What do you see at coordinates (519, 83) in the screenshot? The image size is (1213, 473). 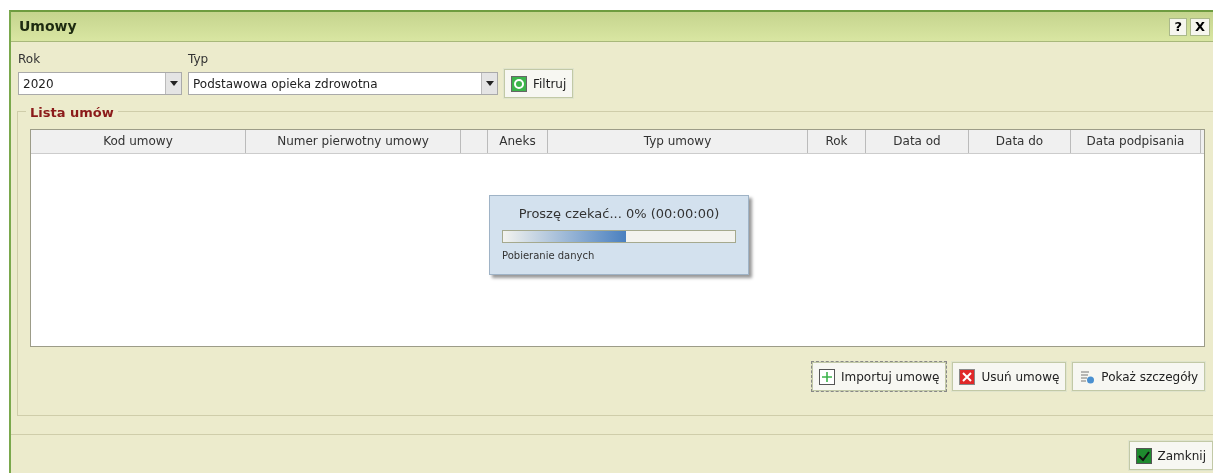 I see `refresh-icon` at bounding box center [519, 83].